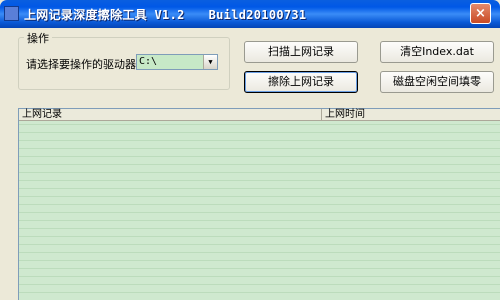  I want to click on clear-index-button: 清空Index.dat, so click(437, 52).